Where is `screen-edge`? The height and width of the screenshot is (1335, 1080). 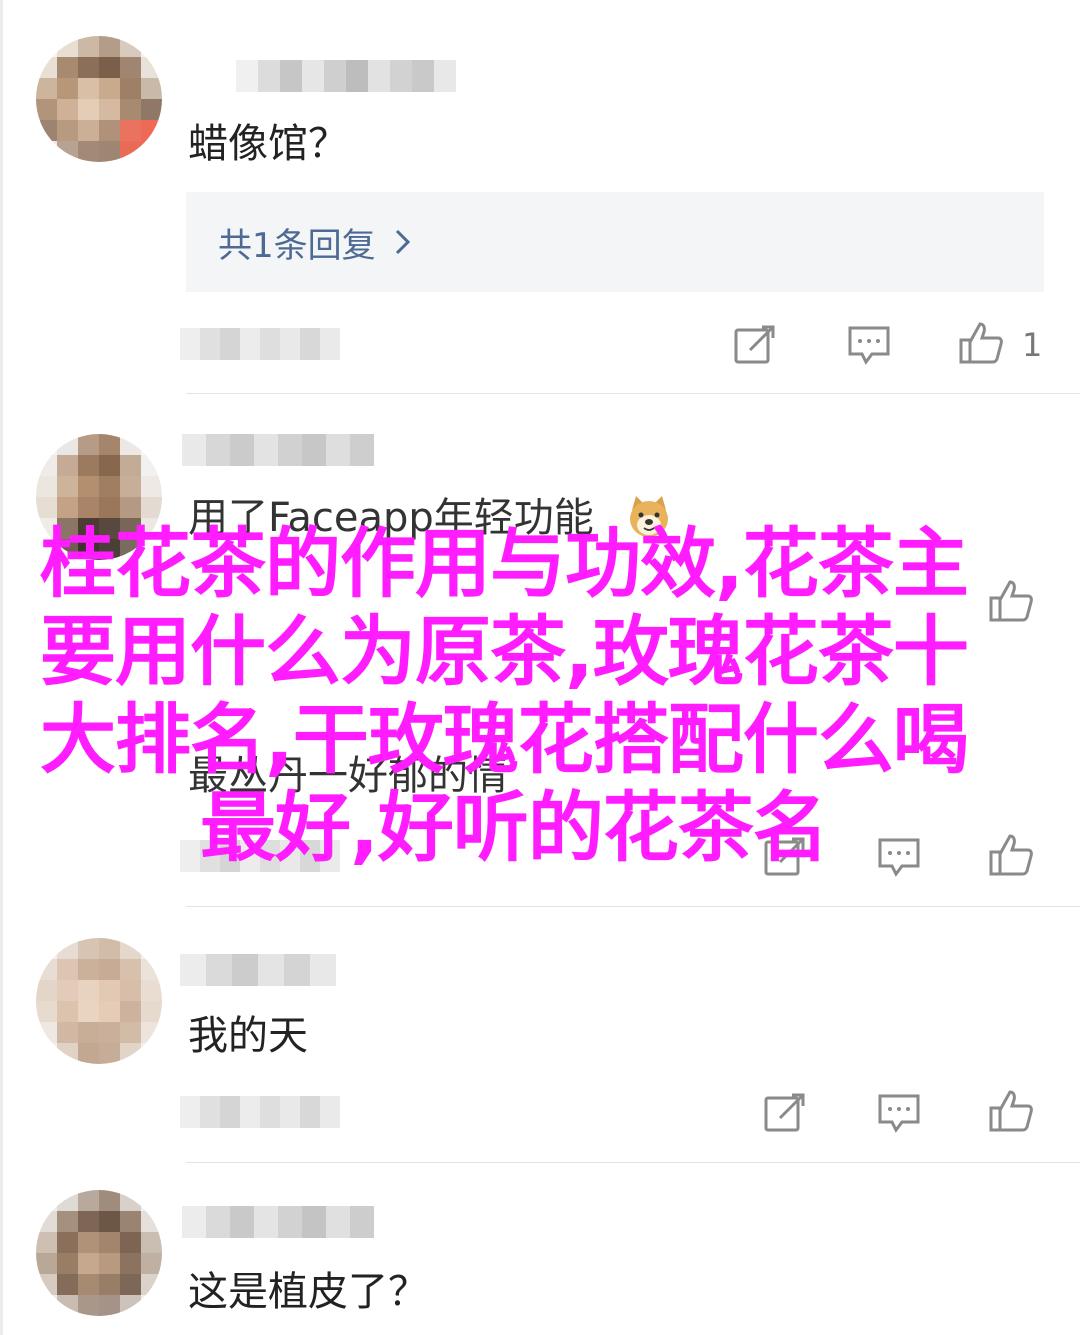 screen-edge is located at coordinates (1, 667).